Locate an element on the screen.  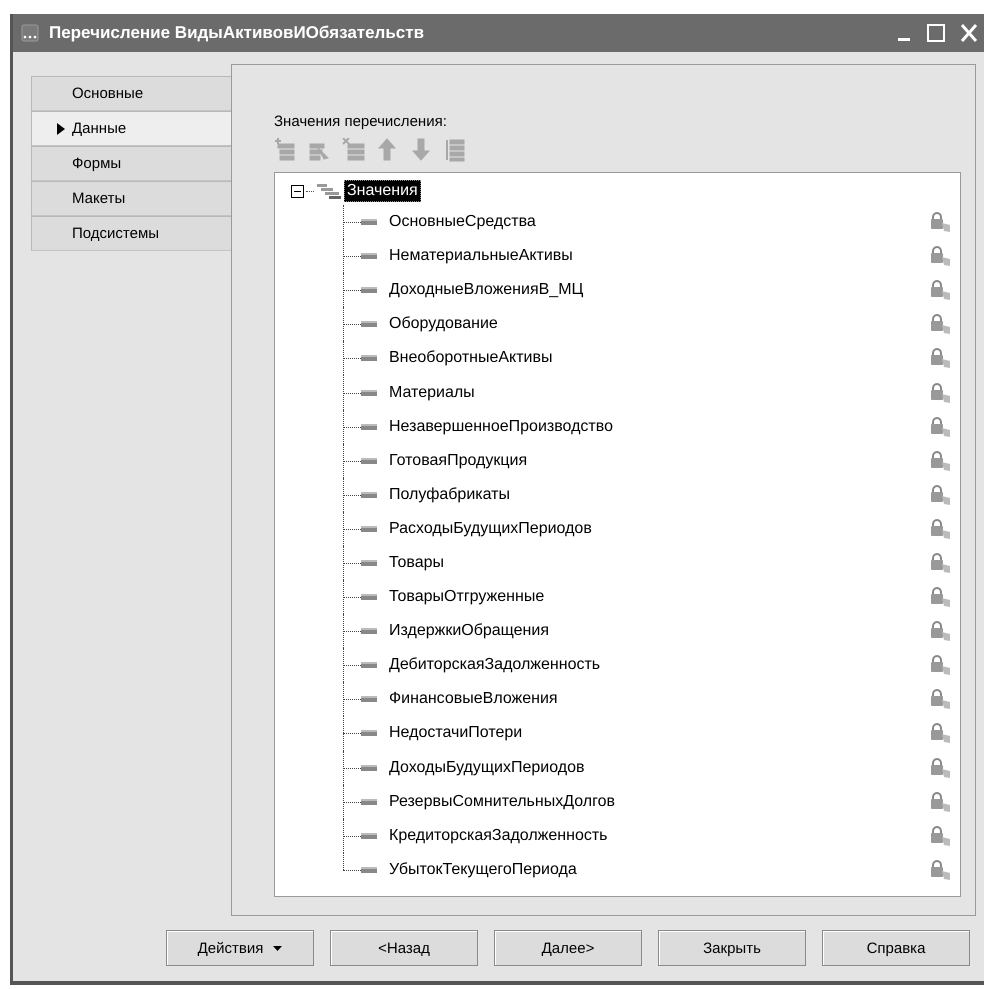
tree-item: ВнеоборотныеАктивы is located at coordinates (659, 358).